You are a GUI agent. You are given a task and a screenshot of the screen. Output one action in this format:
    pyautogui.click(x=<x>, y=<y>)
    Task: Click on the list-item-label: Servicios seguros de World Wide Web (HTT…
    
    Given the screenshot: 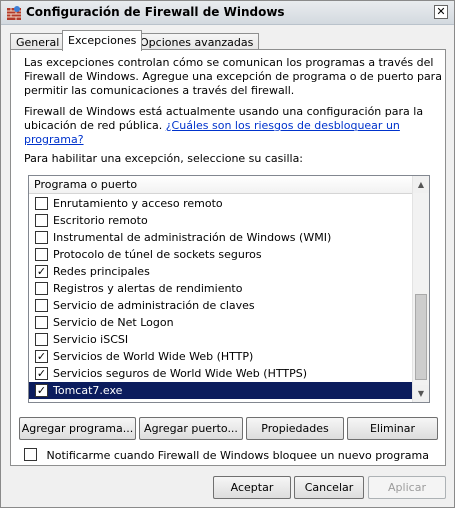 What is the action you would take?
    pyautogui.click(x=180, y=373)
    